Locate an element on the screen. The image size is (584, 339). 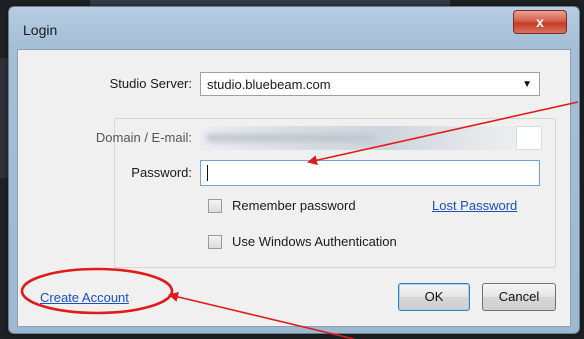
create-account-link: Create Account is located at coordinates (84, 297).